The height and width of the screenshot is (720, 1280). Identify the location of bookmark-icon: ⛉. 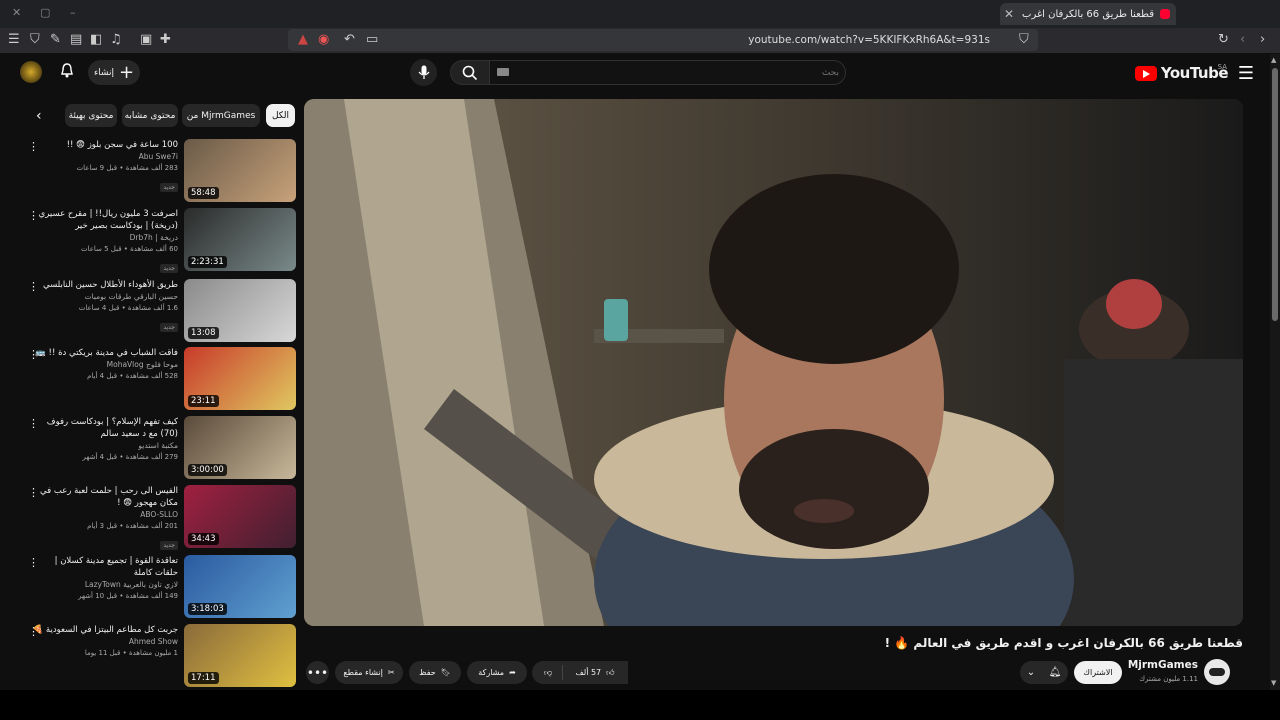
(1024, 40).